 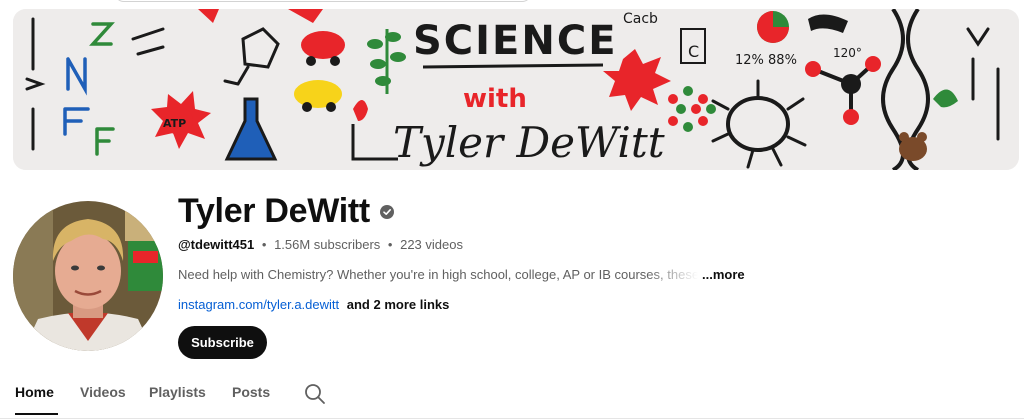 What do you see at coordinates (529, 142) in the screenshot?
I see `banner-title-name: Tyler DeWitt` at bounding box center [529, 142].